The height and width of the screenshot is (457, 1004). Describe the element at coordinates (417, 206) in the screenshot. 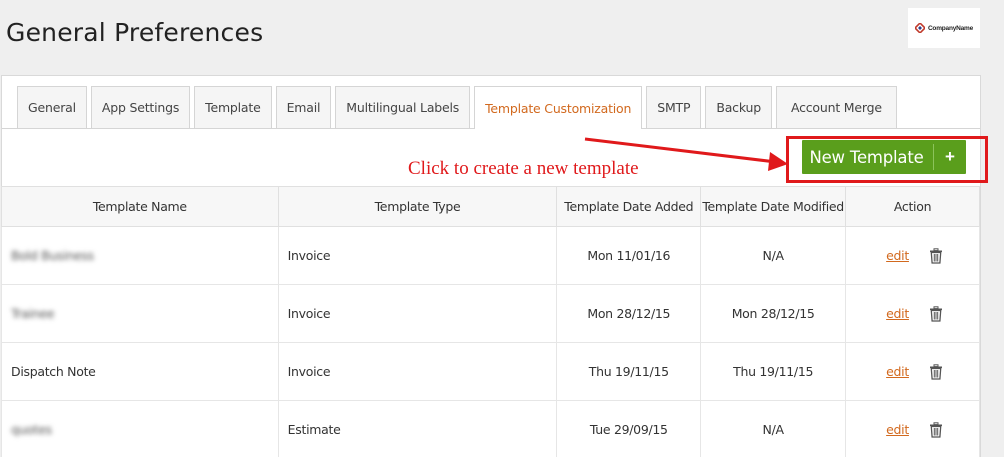

I see `header-template-type: Template Type` at that location.